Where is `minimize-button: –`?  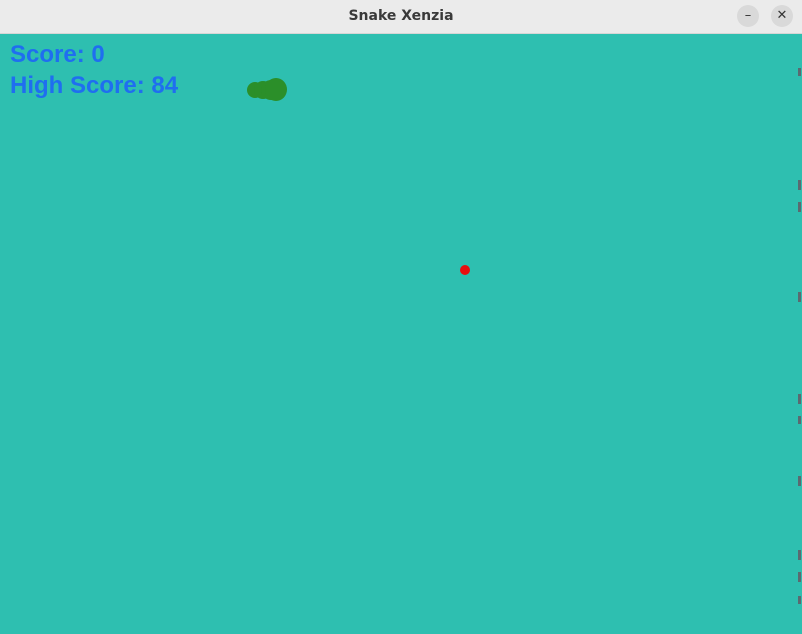
minimize-button: – is located at coordinates (748, 16).